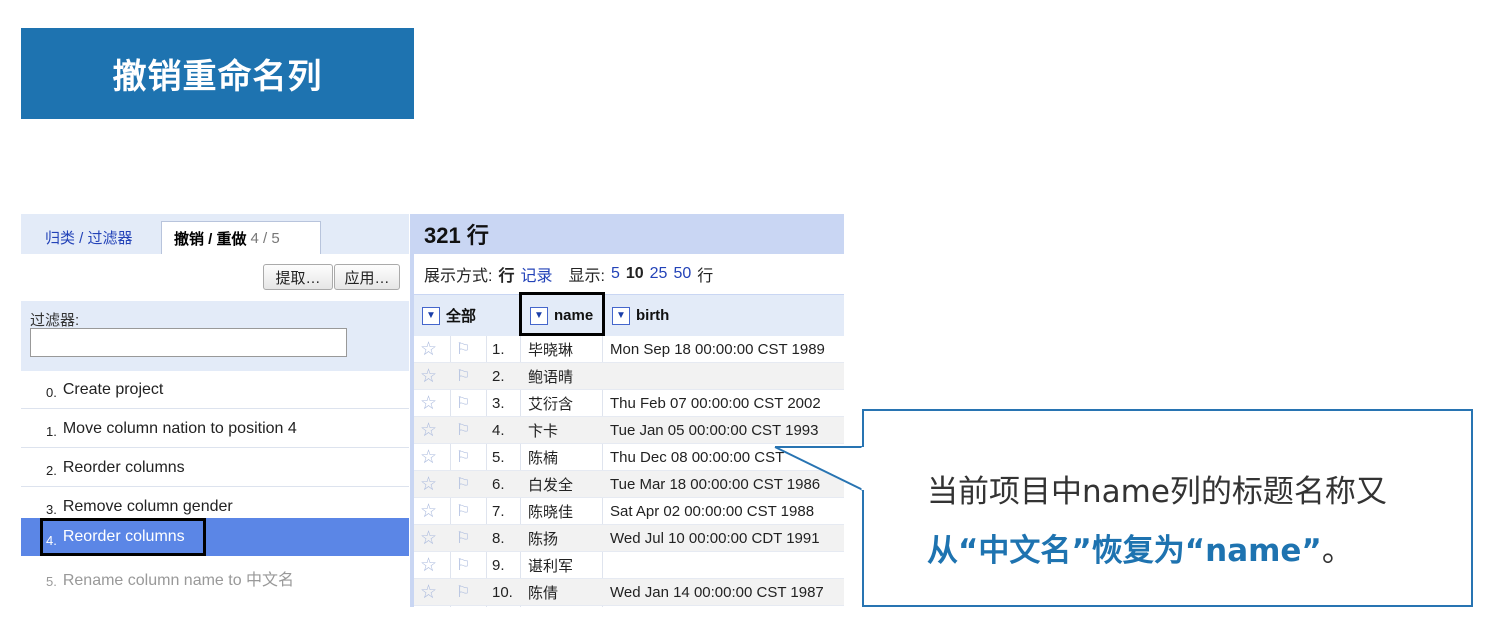  Describe the element at coordinates (863, 468) in the screenshot. I see `callout-pointer-edge` at that location.